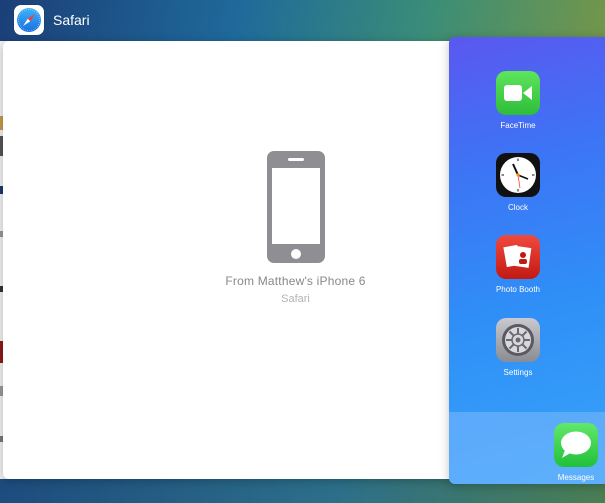 Image resolution: width=605 pixels, height=503 pixels. What do you see at coordinates (518, 372) in the screenshot?
I see `app-label: Settings` at bounding box center [518, 372].